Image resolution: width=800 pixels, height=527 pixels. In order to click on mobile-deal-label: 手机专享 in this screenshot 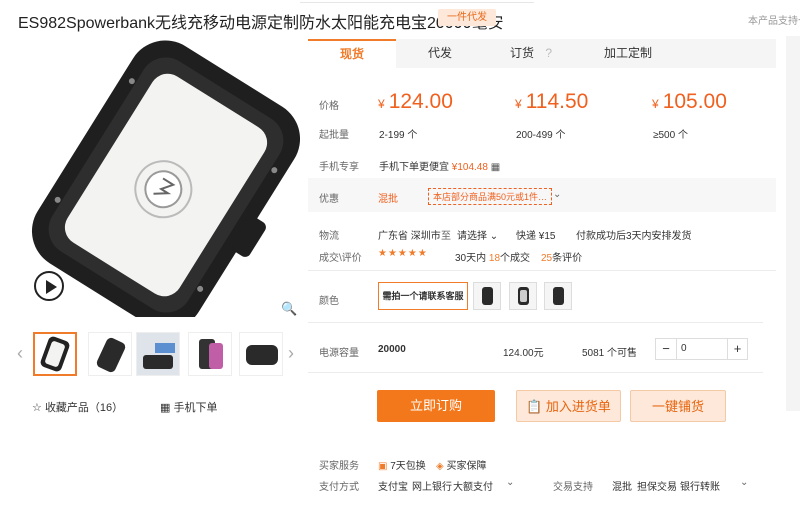, I will do `click(339, 167)`.